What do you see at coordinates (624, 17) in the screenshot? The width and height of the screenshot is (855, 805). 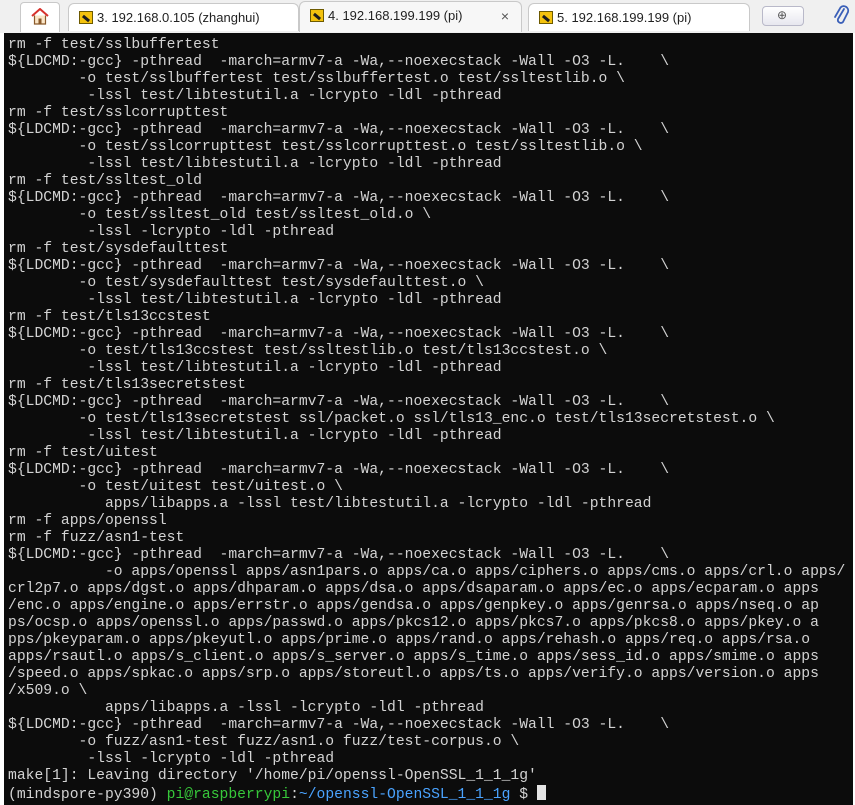 I see `tab-label: 5. 192.168.199.199 (pi)` at bounding box center [624, 17].